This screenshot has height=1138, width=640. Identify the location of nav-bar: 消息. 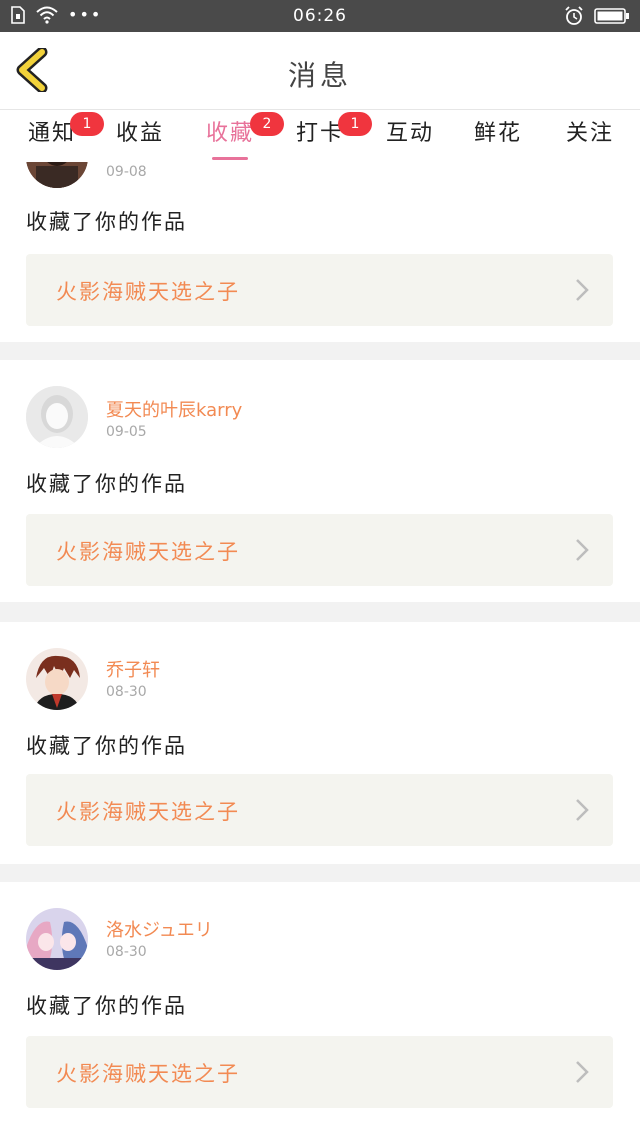
(320, 71).